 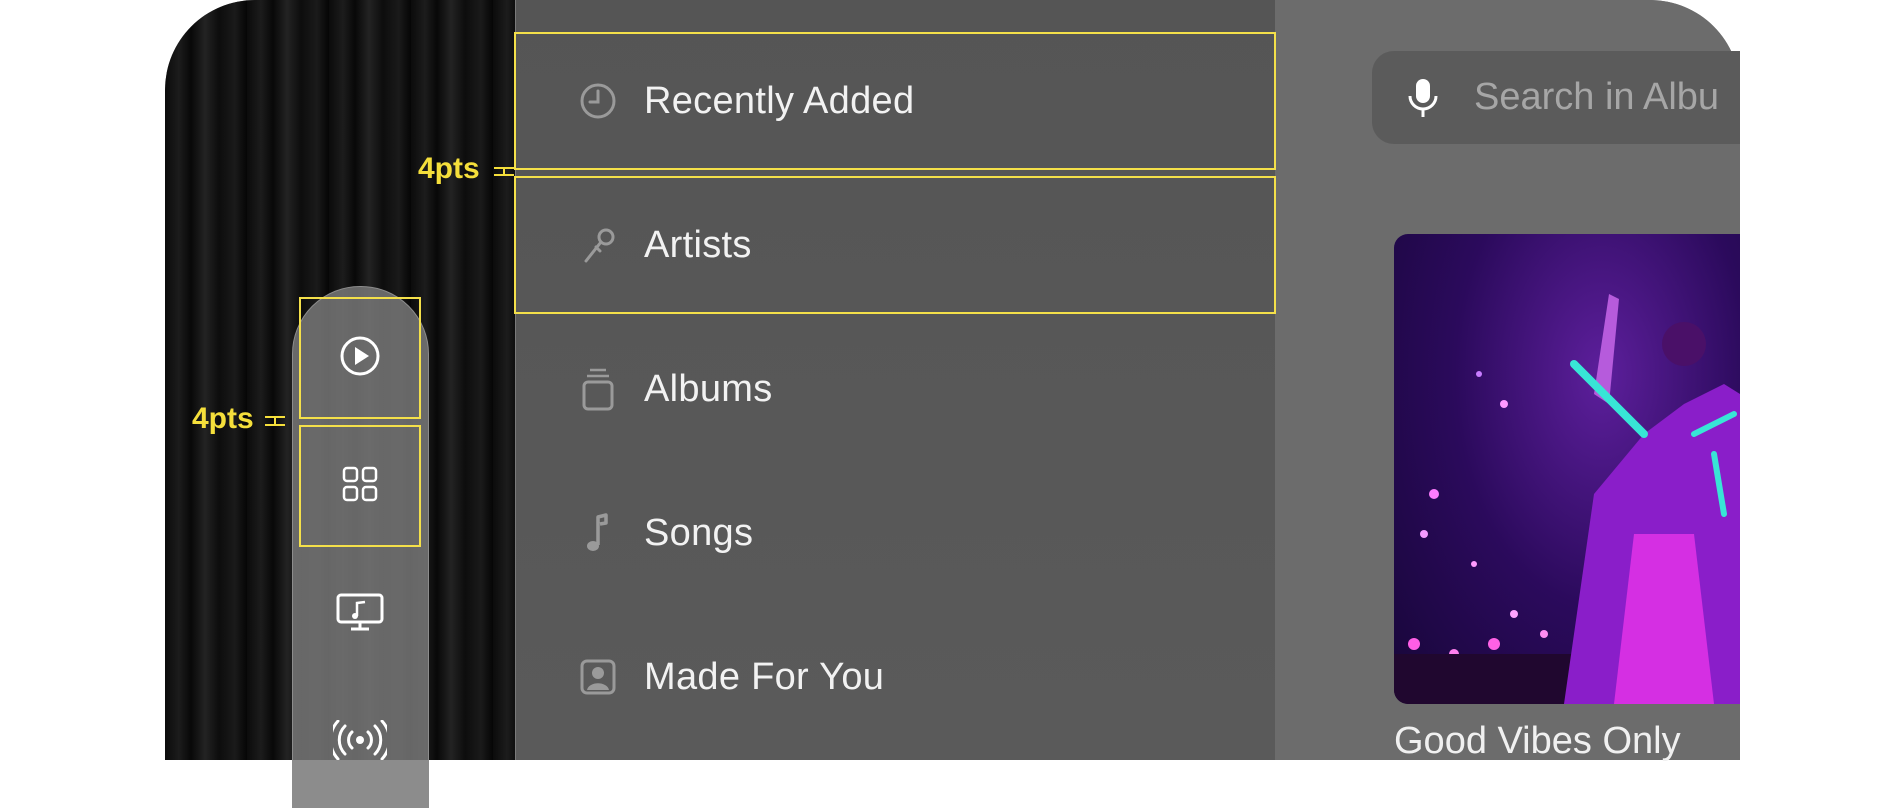 What do you see at coordinates (1567, 469) in the screenshot?
I see `album-artwork` at bounding box center [1567, 469].